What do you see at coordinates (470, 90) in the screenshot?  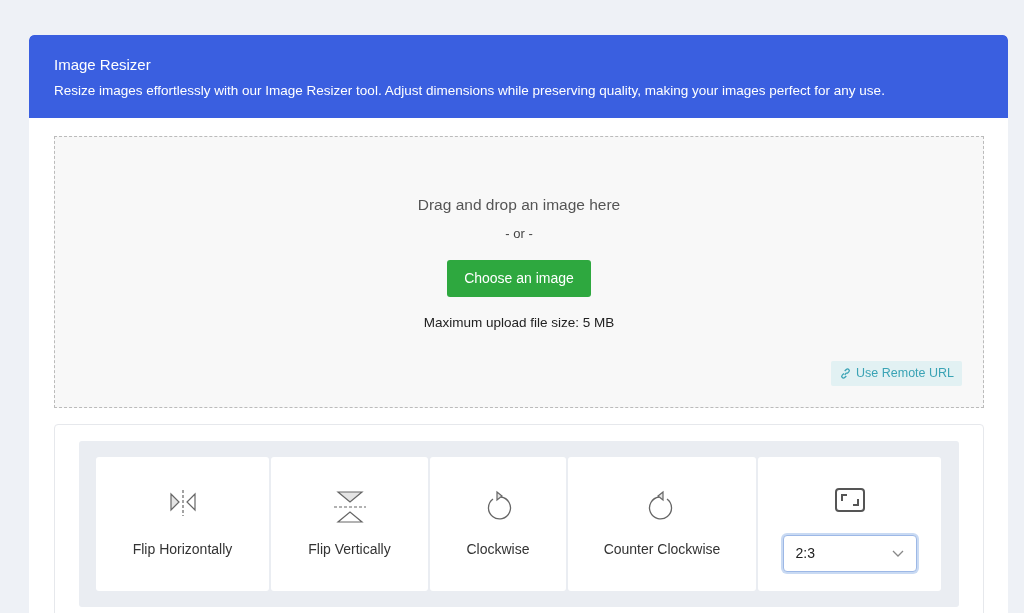 I see `app-description: Resize images effortlessly with our Image Resizer tool. Adjust dimensions while preserving quality, making your images perfect for any use.` at bounding box center [470, 90].